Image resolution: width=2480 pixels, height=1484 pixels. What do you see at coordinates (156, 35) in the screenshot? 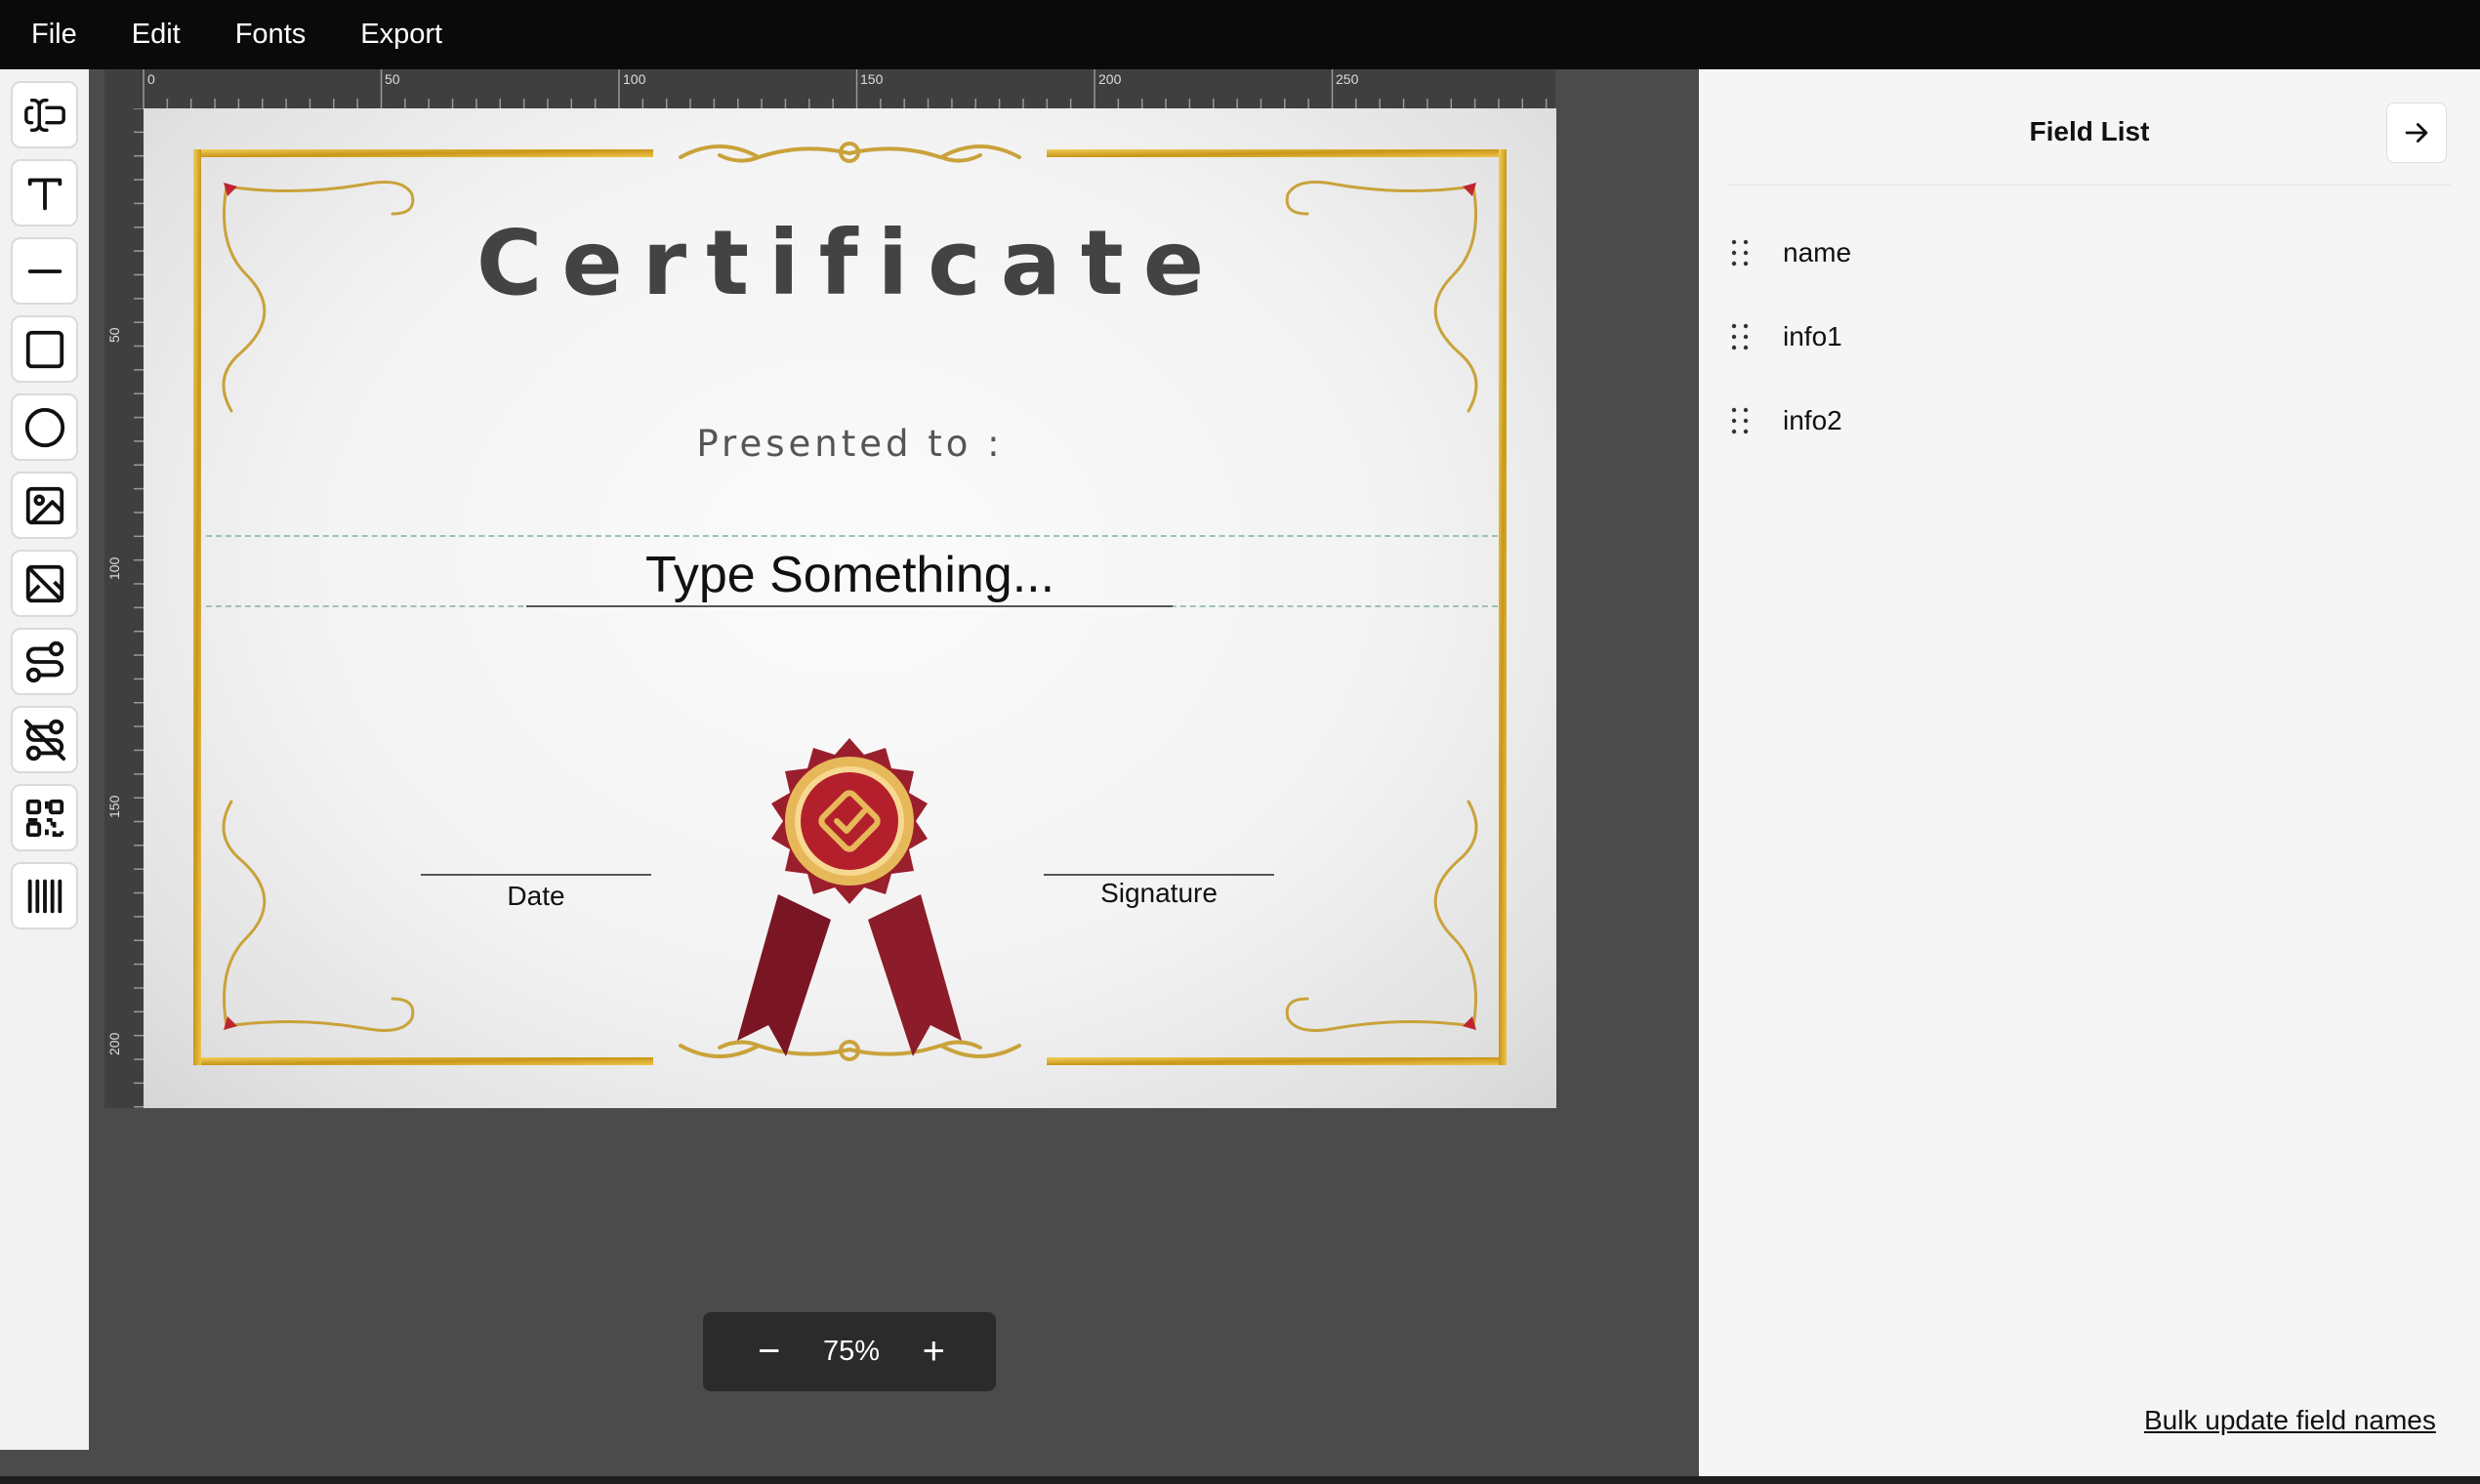
I see `menu-edit: Edit` at bounding box center [156, 35].